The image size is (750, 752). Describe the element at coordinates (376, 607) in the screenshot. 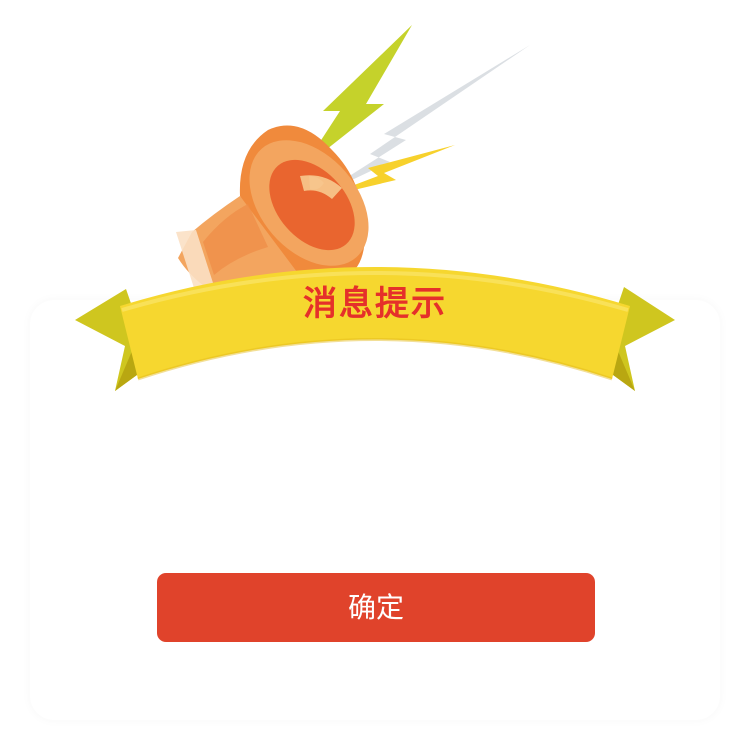

I see `confirm-button: 确定` at that location.